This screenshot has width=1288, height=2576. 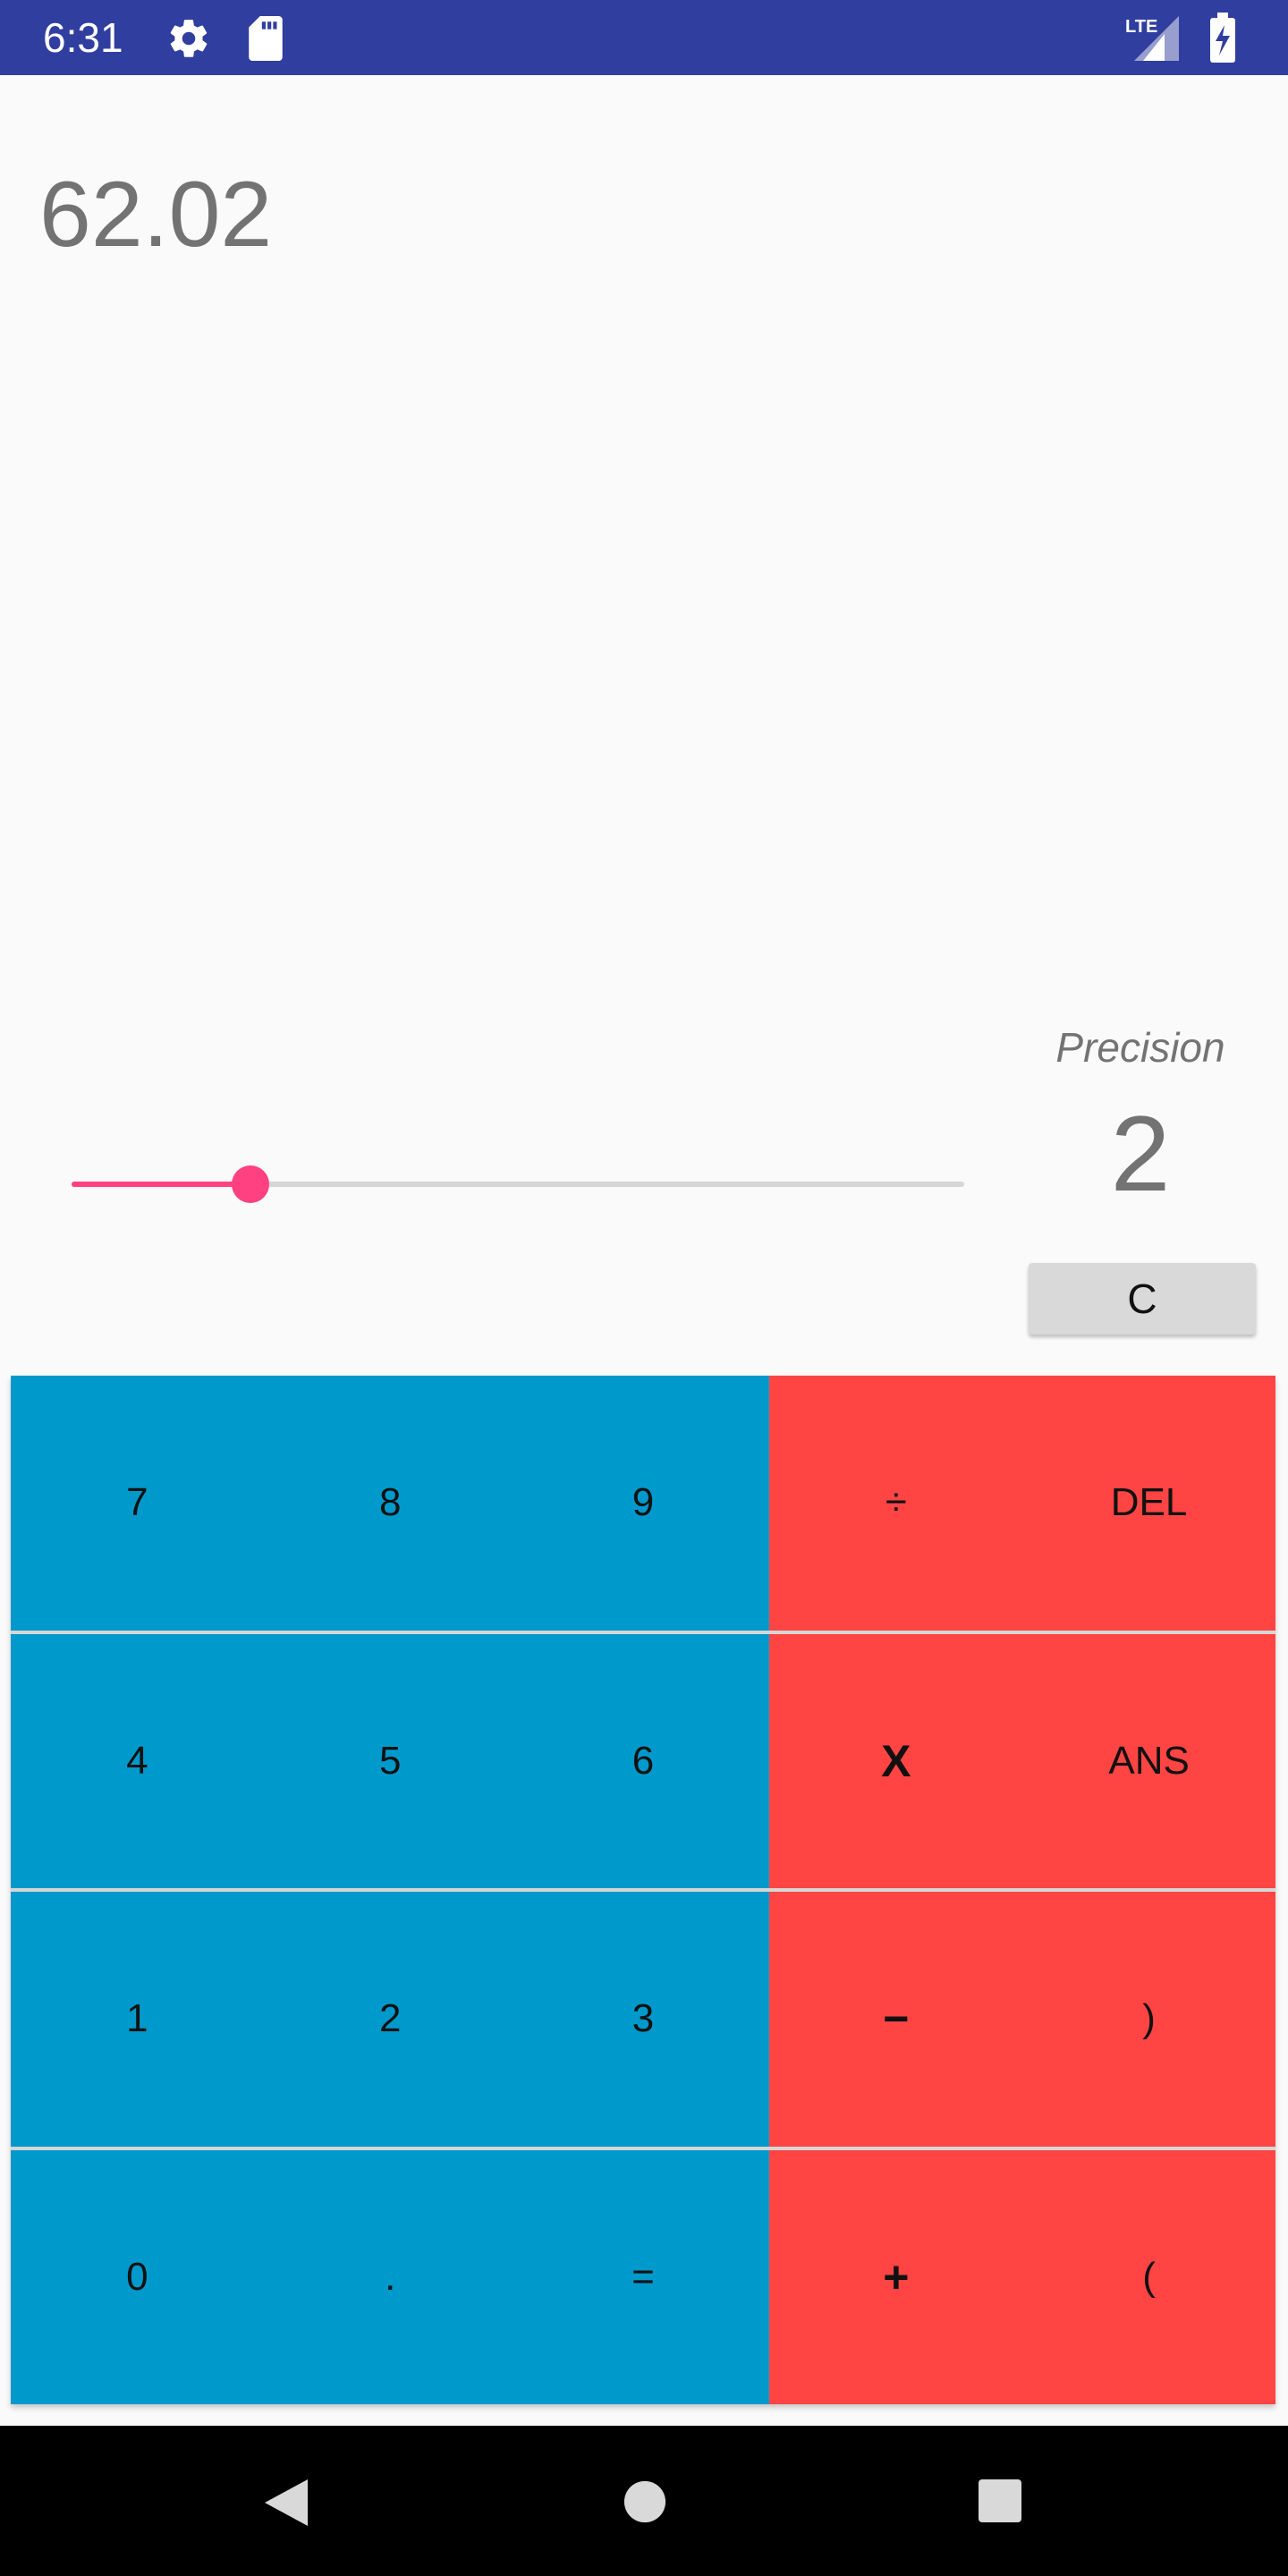 I want to click on key-0: 0, so click(x=137, y=2276).